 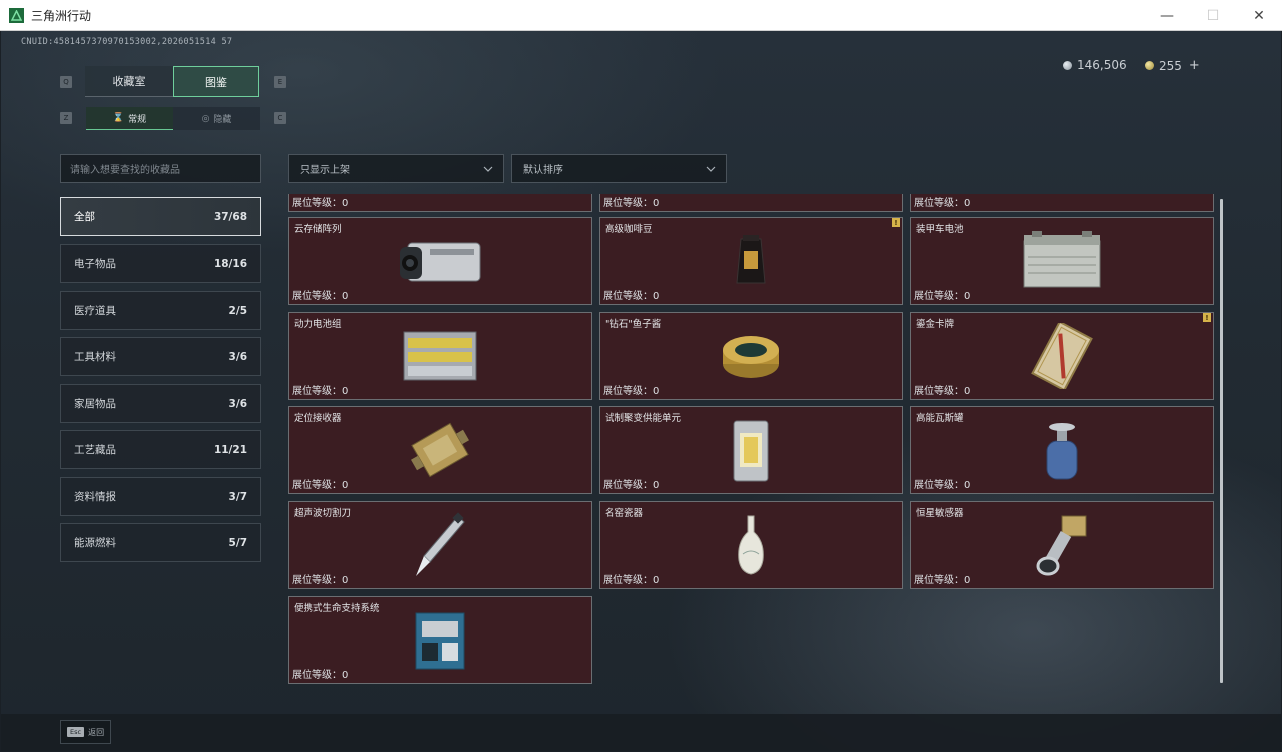 I want to click on car-battery-icon, so click(x=1062, y=259).